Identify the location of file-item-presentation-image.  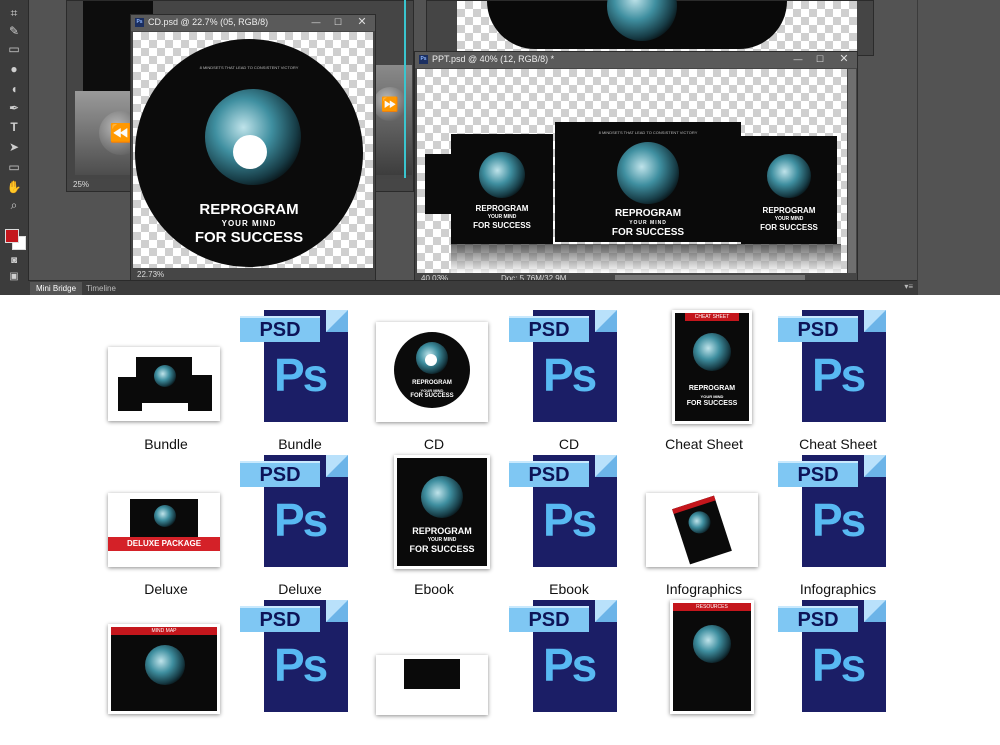
(434, 672).